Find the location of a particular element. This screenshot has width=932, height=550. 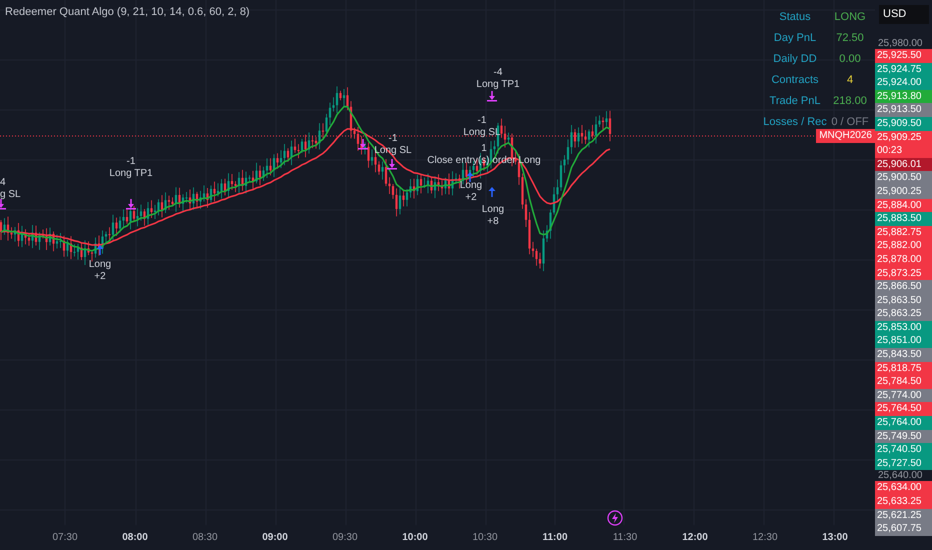

price-tag: 25,784.50 is located at coordinates (903, 382).